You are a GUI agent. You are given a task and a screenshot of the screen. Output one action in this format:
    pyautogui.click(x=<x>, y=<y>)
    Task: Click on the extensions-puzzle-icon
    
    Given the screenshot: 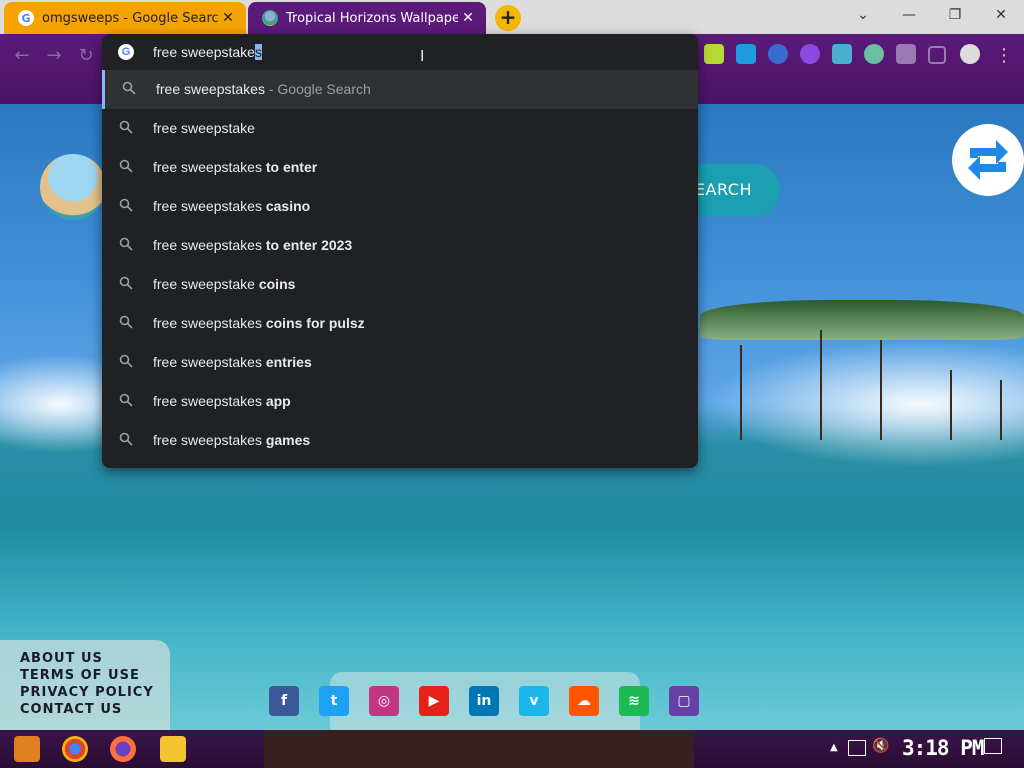 What is the action you would take?
    pyautogui.click(x=906, y=54)
    